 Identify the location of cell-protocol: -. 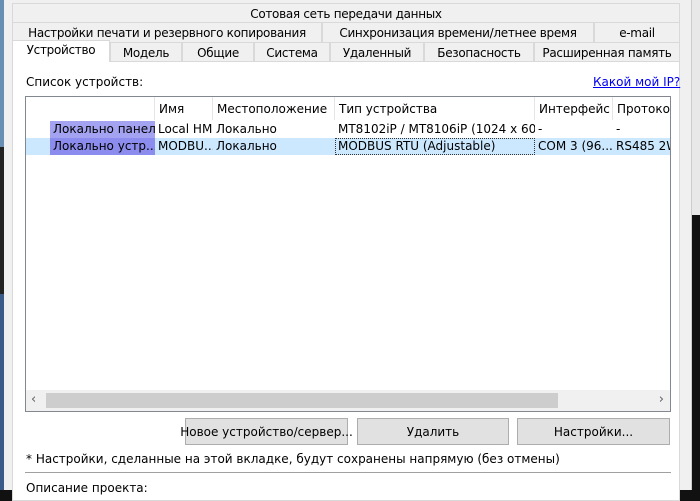
(618, 129).